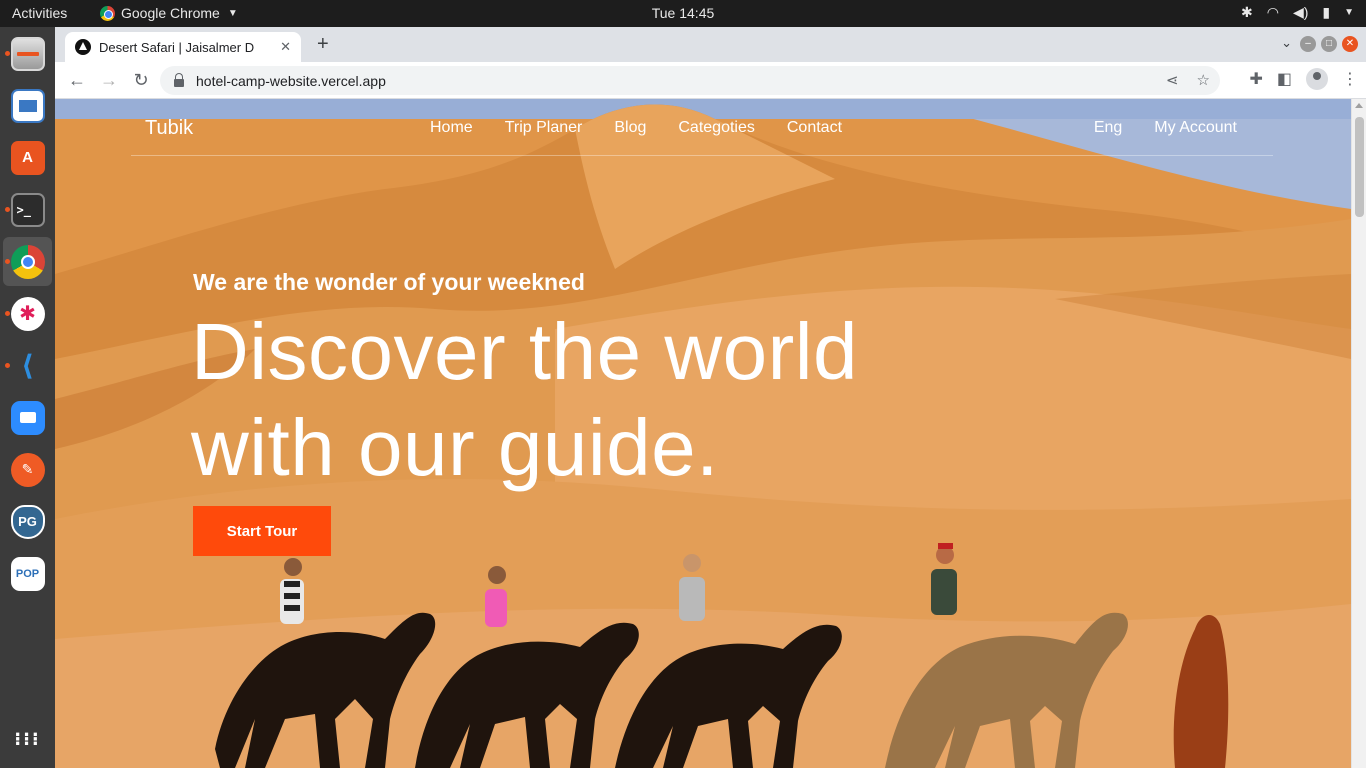 This screenshot has width=1366, height=768. I want to click on site-menu-right: Eng My Account, so click(1165, 128).